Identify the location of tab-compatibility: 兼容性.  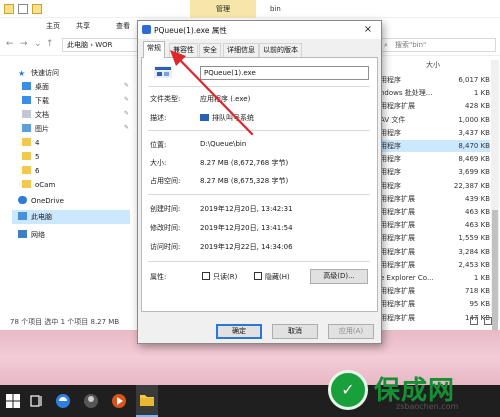
(183, 50).